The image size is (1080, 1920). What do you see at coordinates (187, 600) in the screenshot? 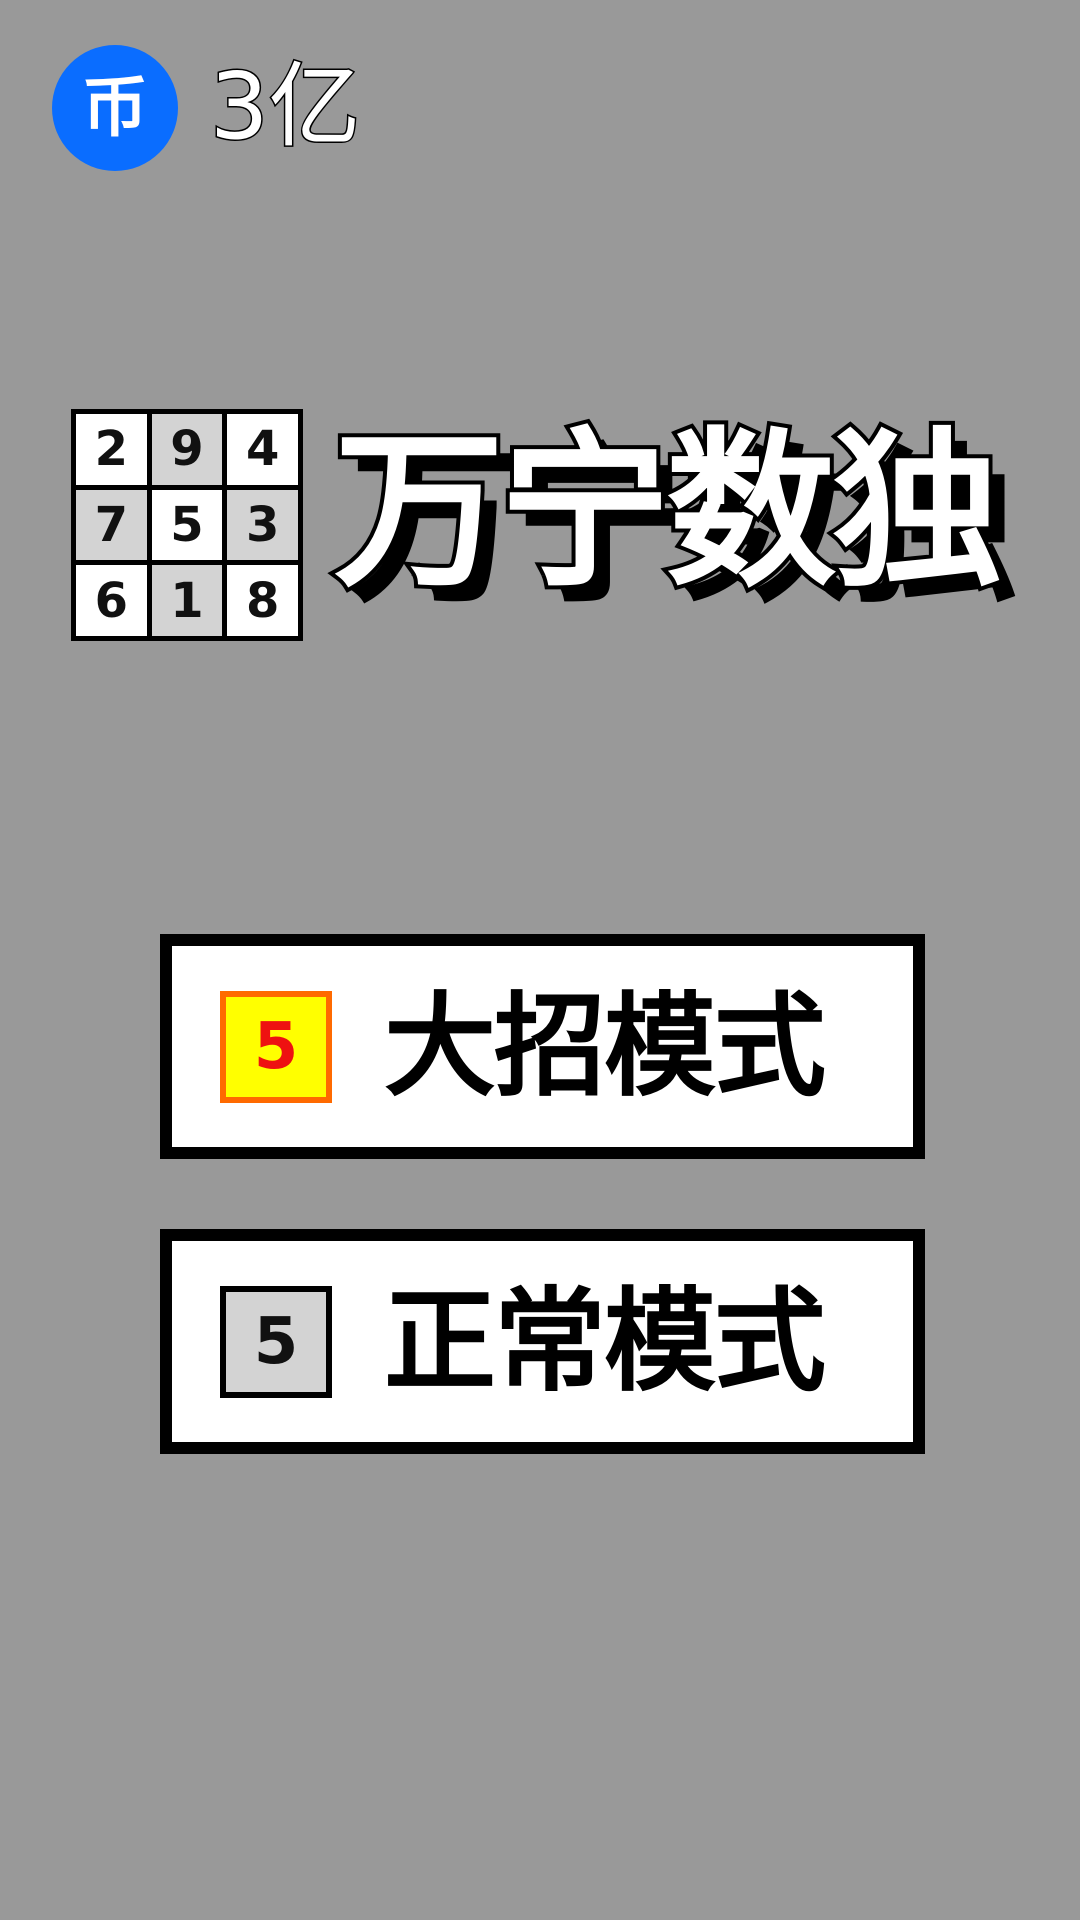
I see `logo-cell: 1` at bounding box center [187, 600].